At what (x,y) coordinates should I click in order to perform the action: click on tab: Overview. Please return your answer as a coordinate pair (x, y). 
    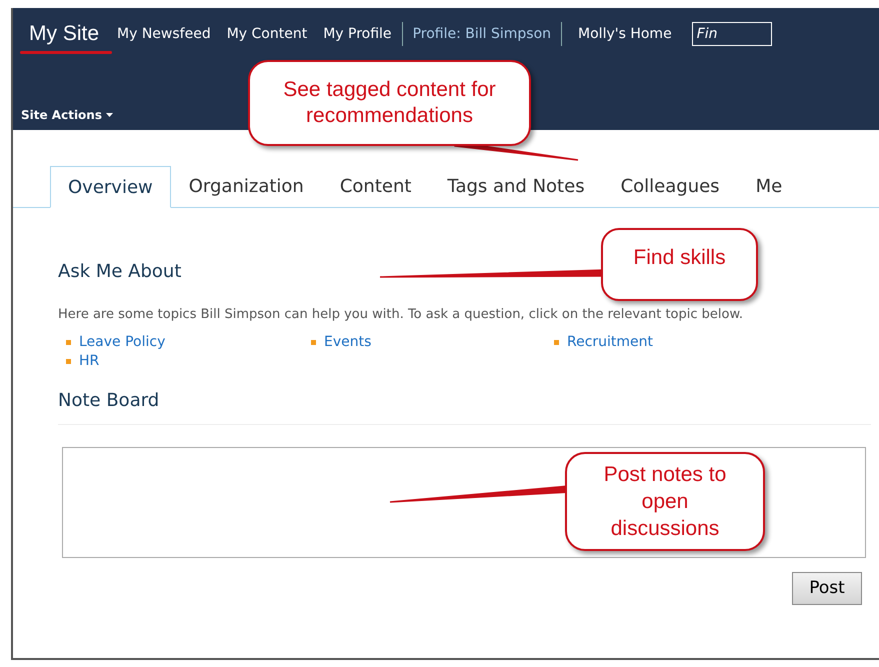
    Looking at the image, I should click on (110, 187).